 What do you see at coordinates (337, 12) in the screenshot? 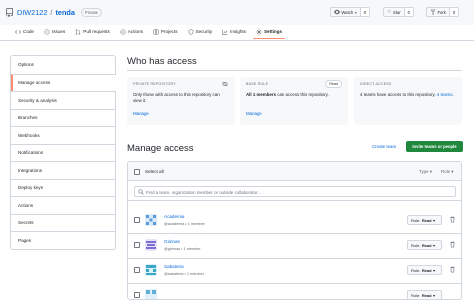
I see `eye-icon` at bounding box center [337, 12].